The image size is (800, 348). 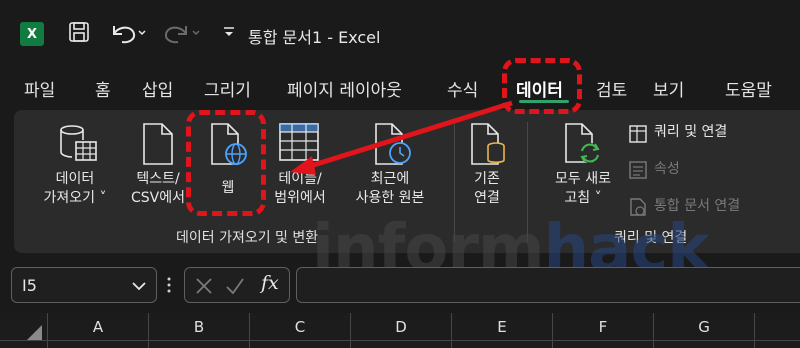 What do you see at coordinates (300, 330) in the screenshot?
I see `column-header-c: C` at bounding box center [300, 330].